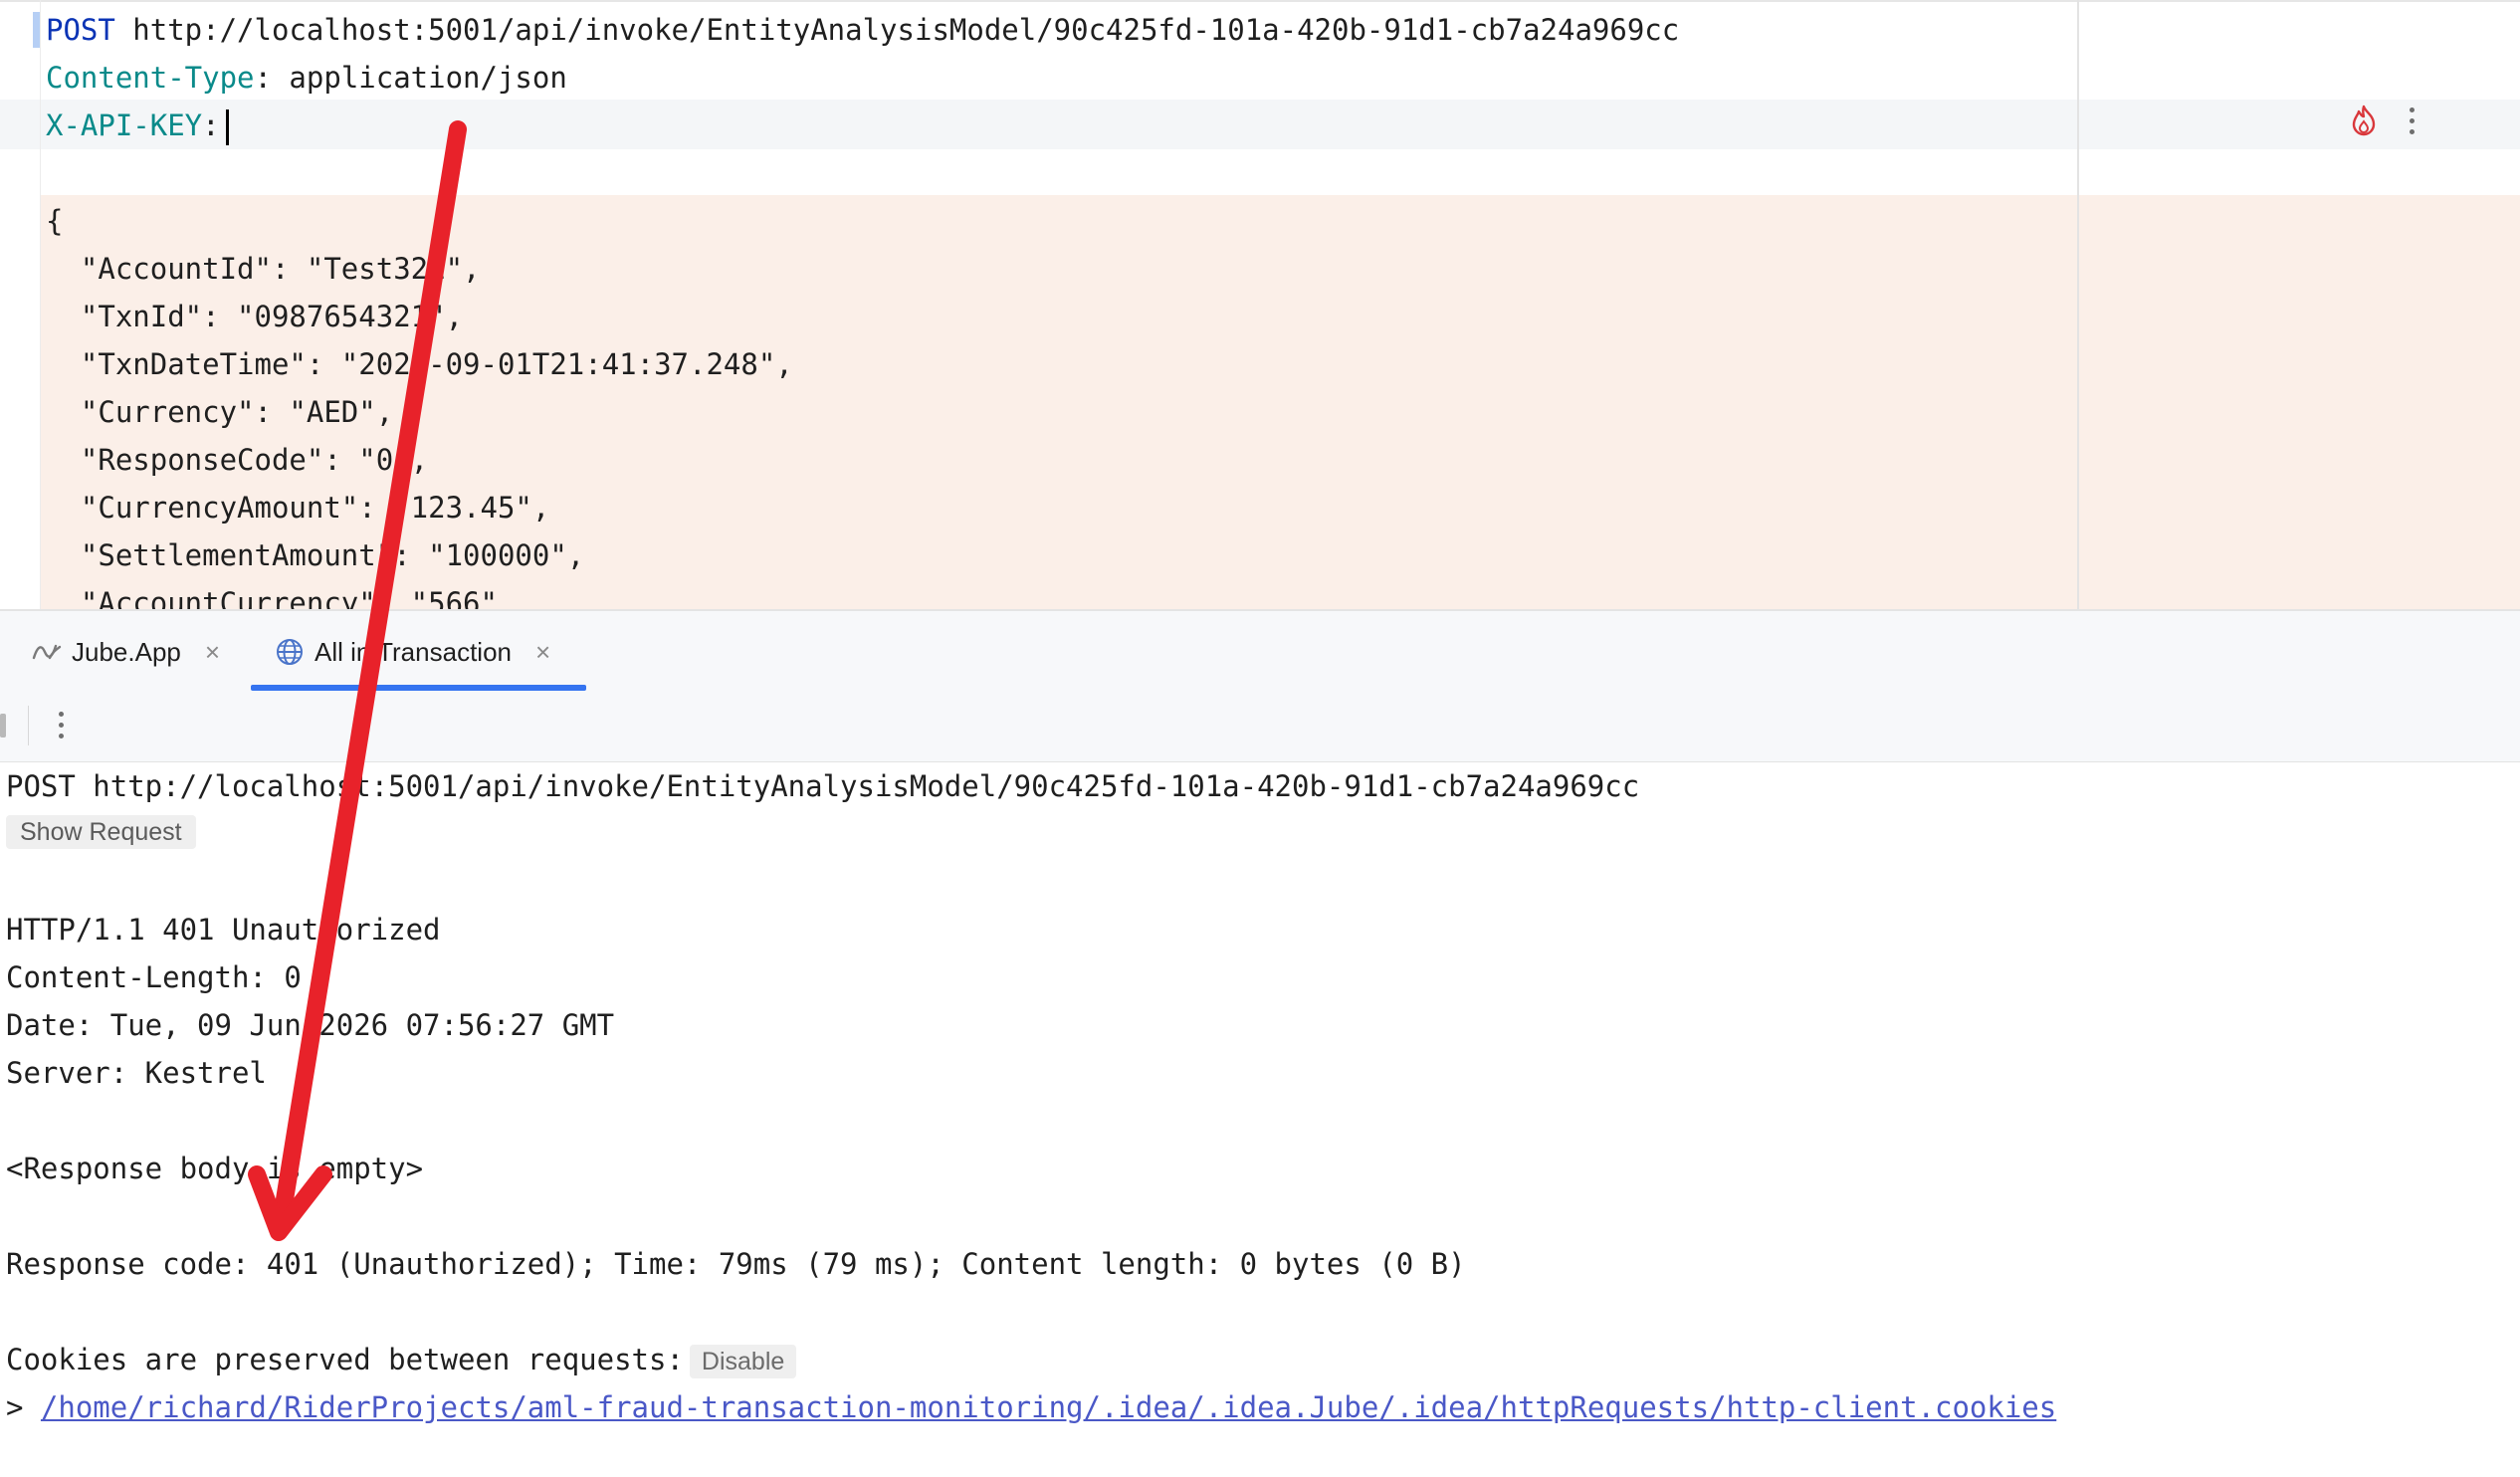 The height and width of the screenshot is (1477, 2520). Describe the element at coordinates (47, 652) in the screenshot. I see `run-config-icon` at that location.